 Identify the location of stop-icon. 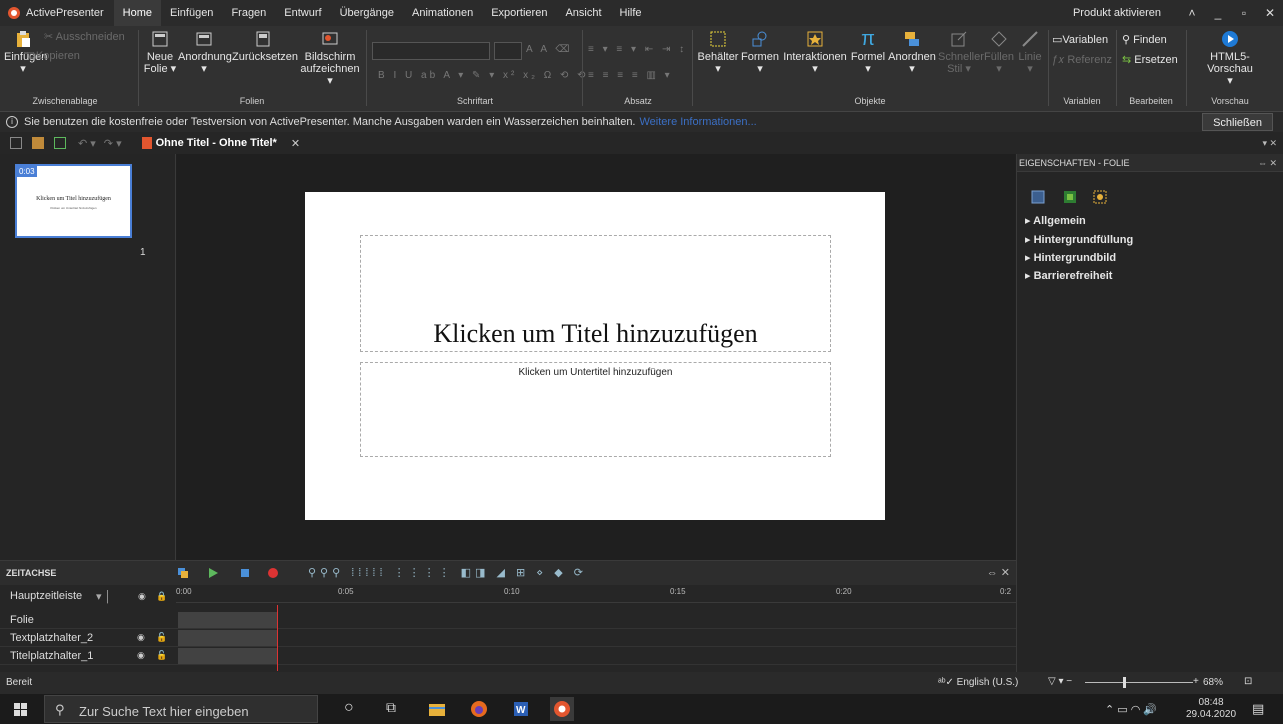
(245, 573).